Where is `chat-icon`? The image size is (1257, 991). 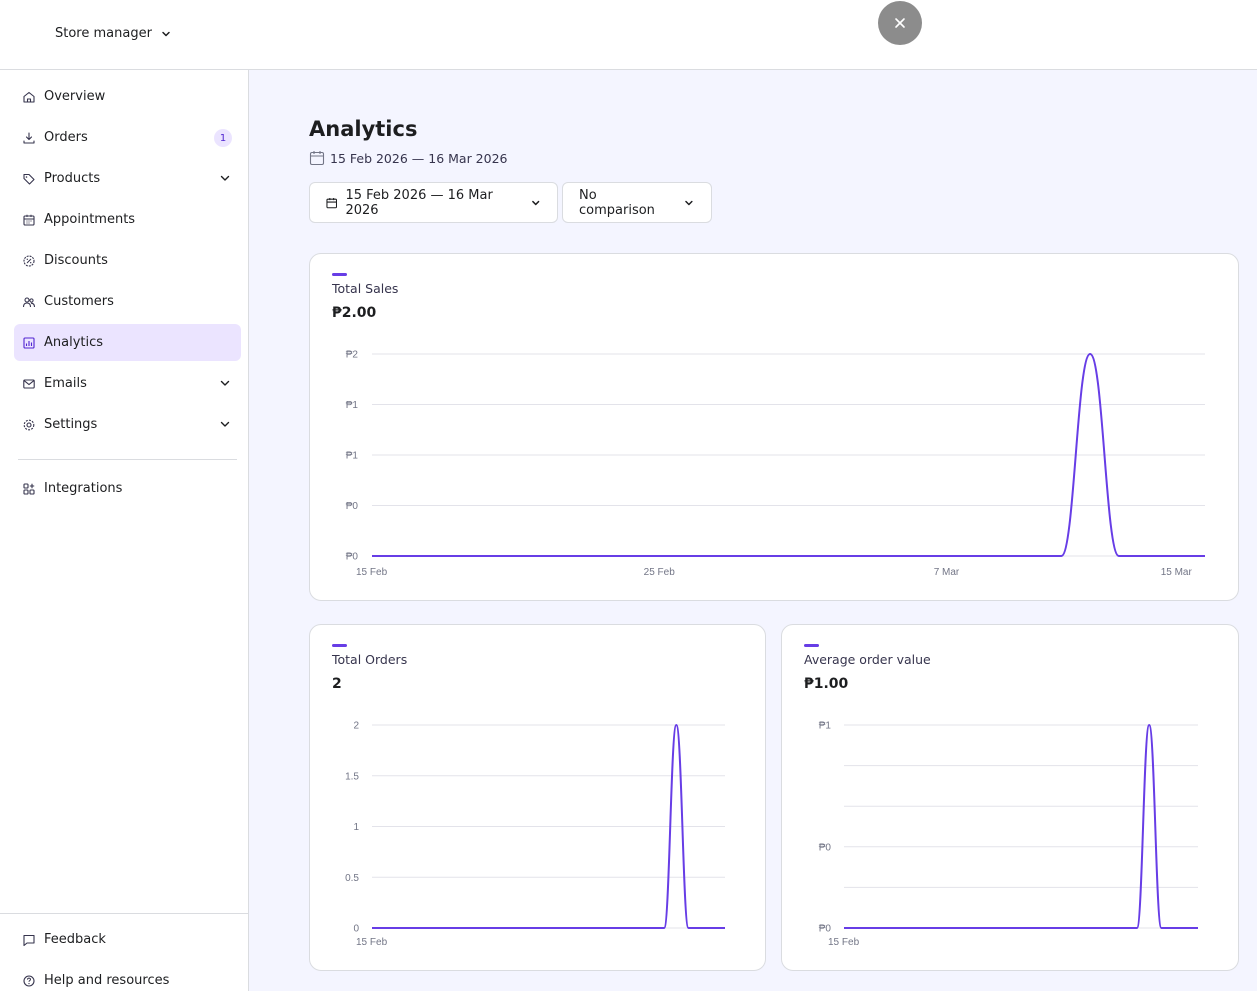
chat-icon is located at coordinates (29, 940).